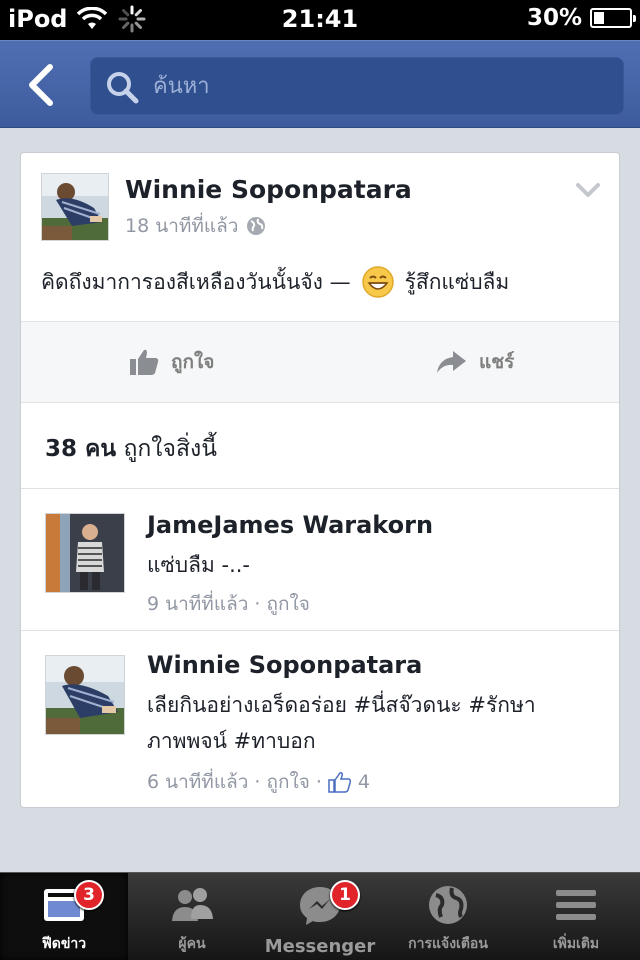  What do you see at coordinates (320, 362) in the screenshot?
I see `post-actions: ถูกใจ แชร์` at bounding box center [320, 362].